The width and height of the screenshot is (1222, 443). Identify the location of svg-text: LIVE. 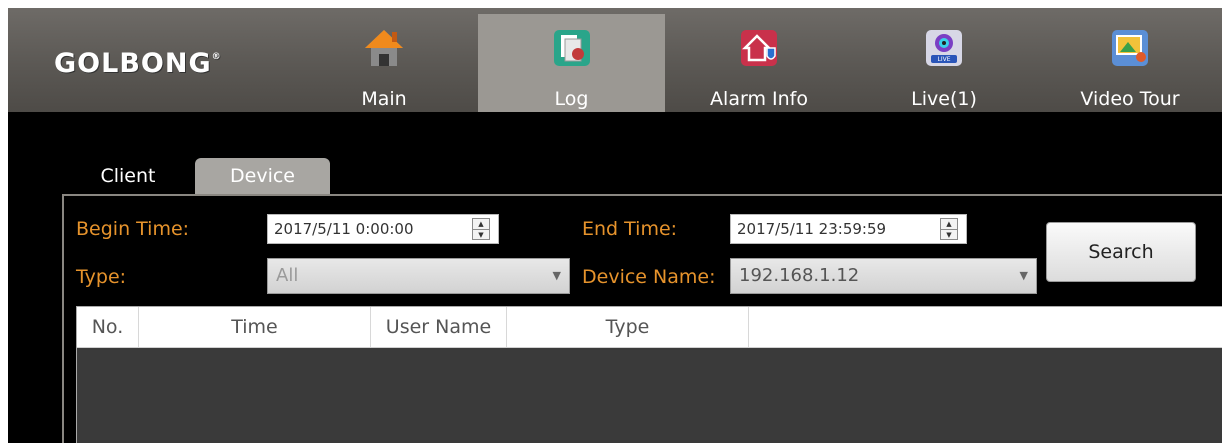
(943, 59).